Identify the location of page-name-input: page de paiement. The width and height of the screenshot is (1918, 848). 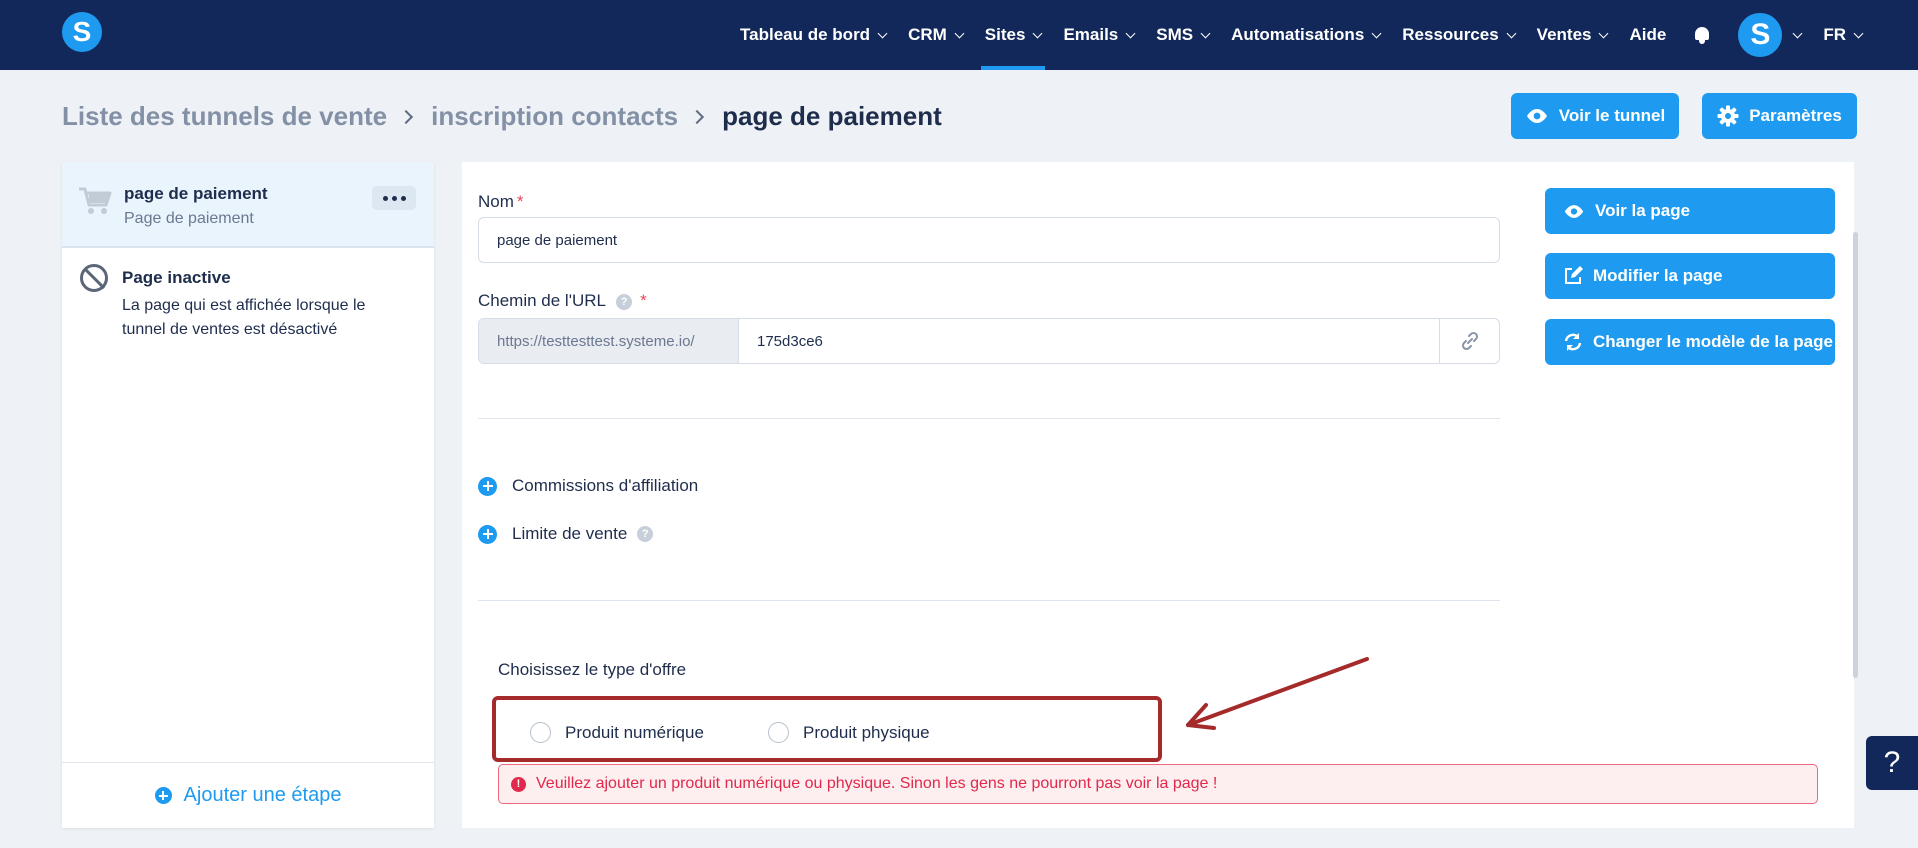
(989, 240).